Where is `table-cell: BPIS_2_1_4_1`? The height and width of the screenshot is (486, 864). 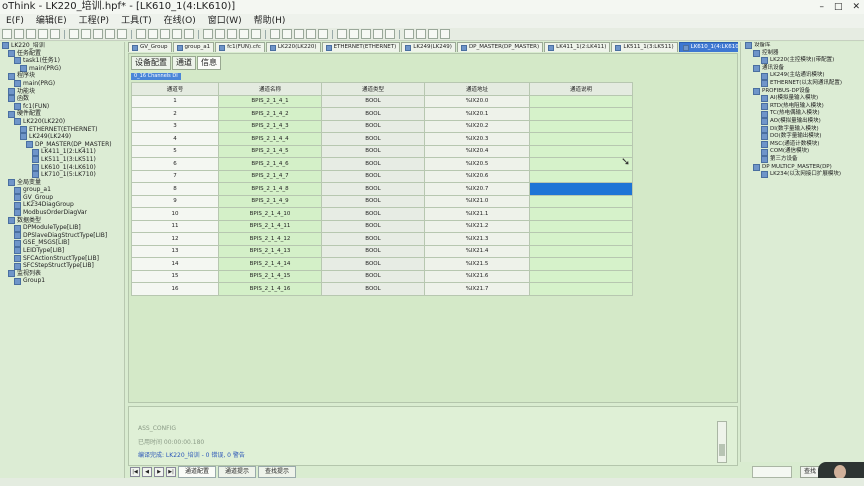 table-cell: BPIS_2_1_4_1 is located at coordinates (270, 101).